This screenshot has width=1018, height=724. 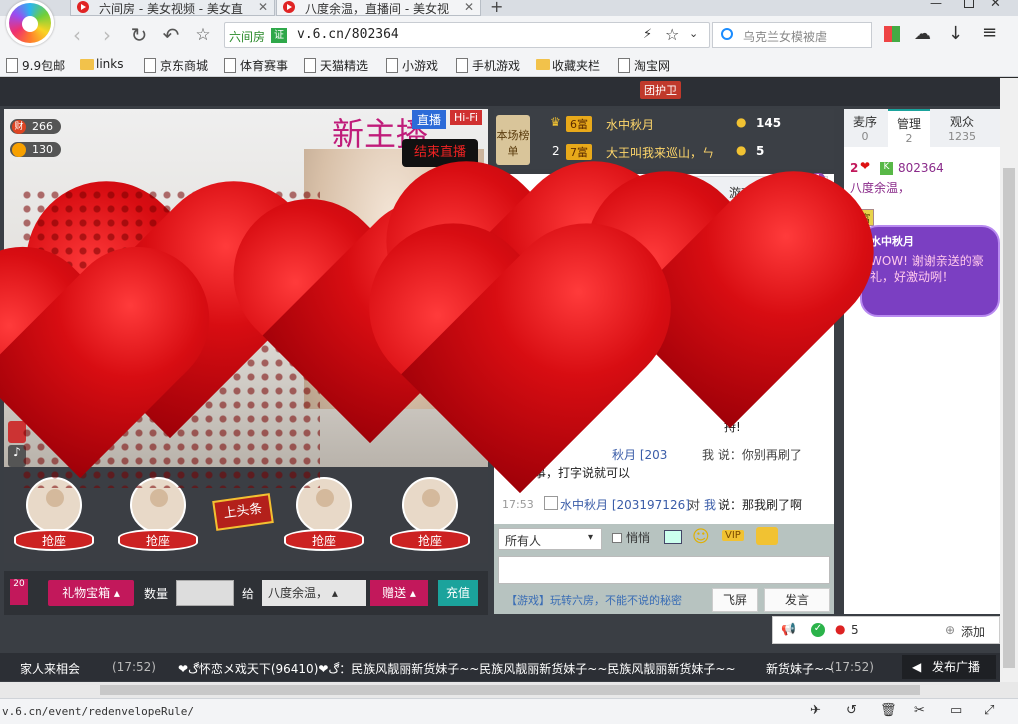 I want to click on minimize-icon: —, so click(x=936, y=5).